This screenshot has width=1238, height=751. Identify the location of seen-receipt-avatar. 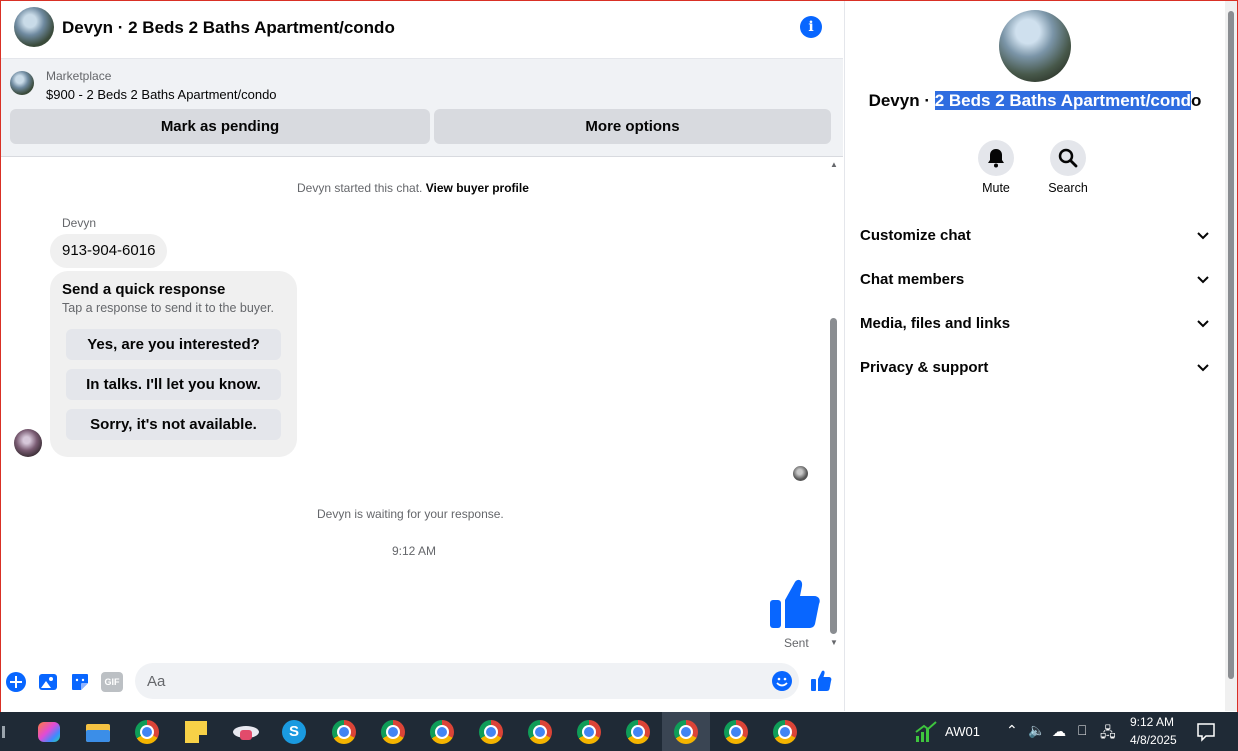
(800, 473).